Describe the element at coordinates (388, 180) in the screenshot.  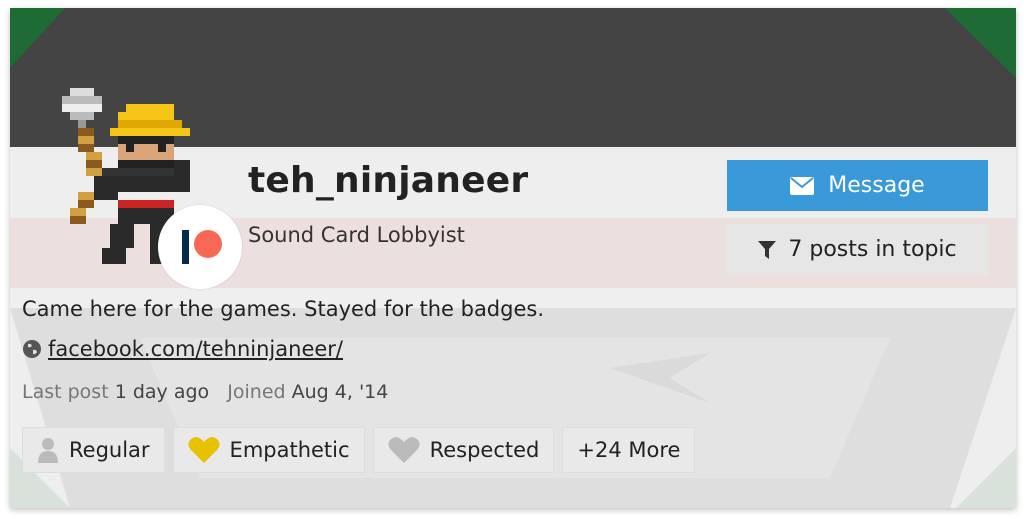
I see `username: teh_ninjaneer` at that location.